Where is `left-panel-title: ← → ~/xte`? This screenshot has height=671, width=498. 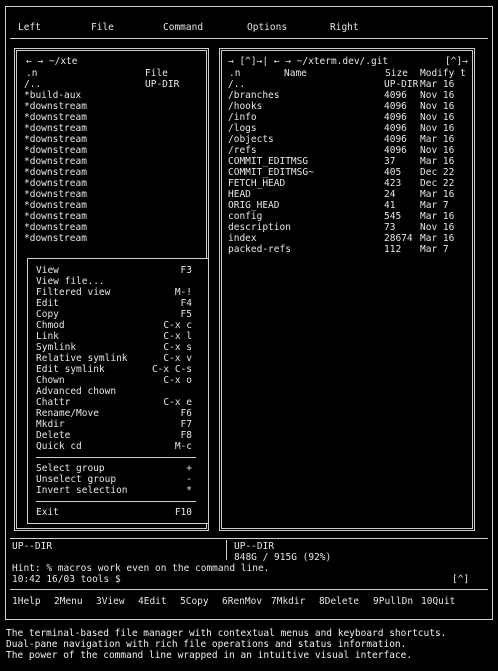 left-panel-title: ← → ~/xte is located at coordinates (52, 61).